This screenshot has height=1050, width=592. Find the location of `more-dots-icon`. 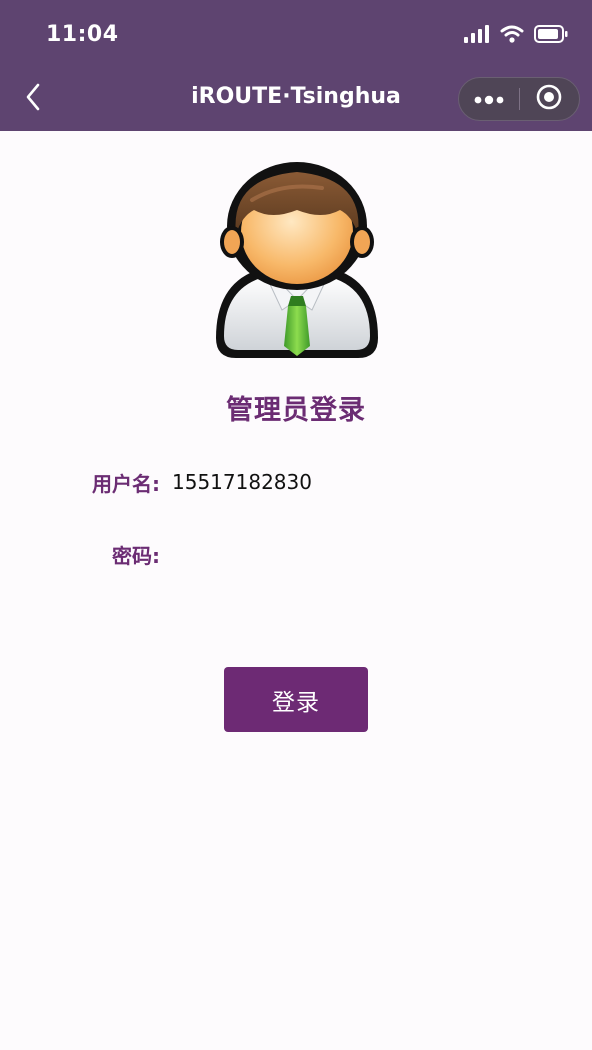

more-dots-icon is located at coordinates (489, 99).